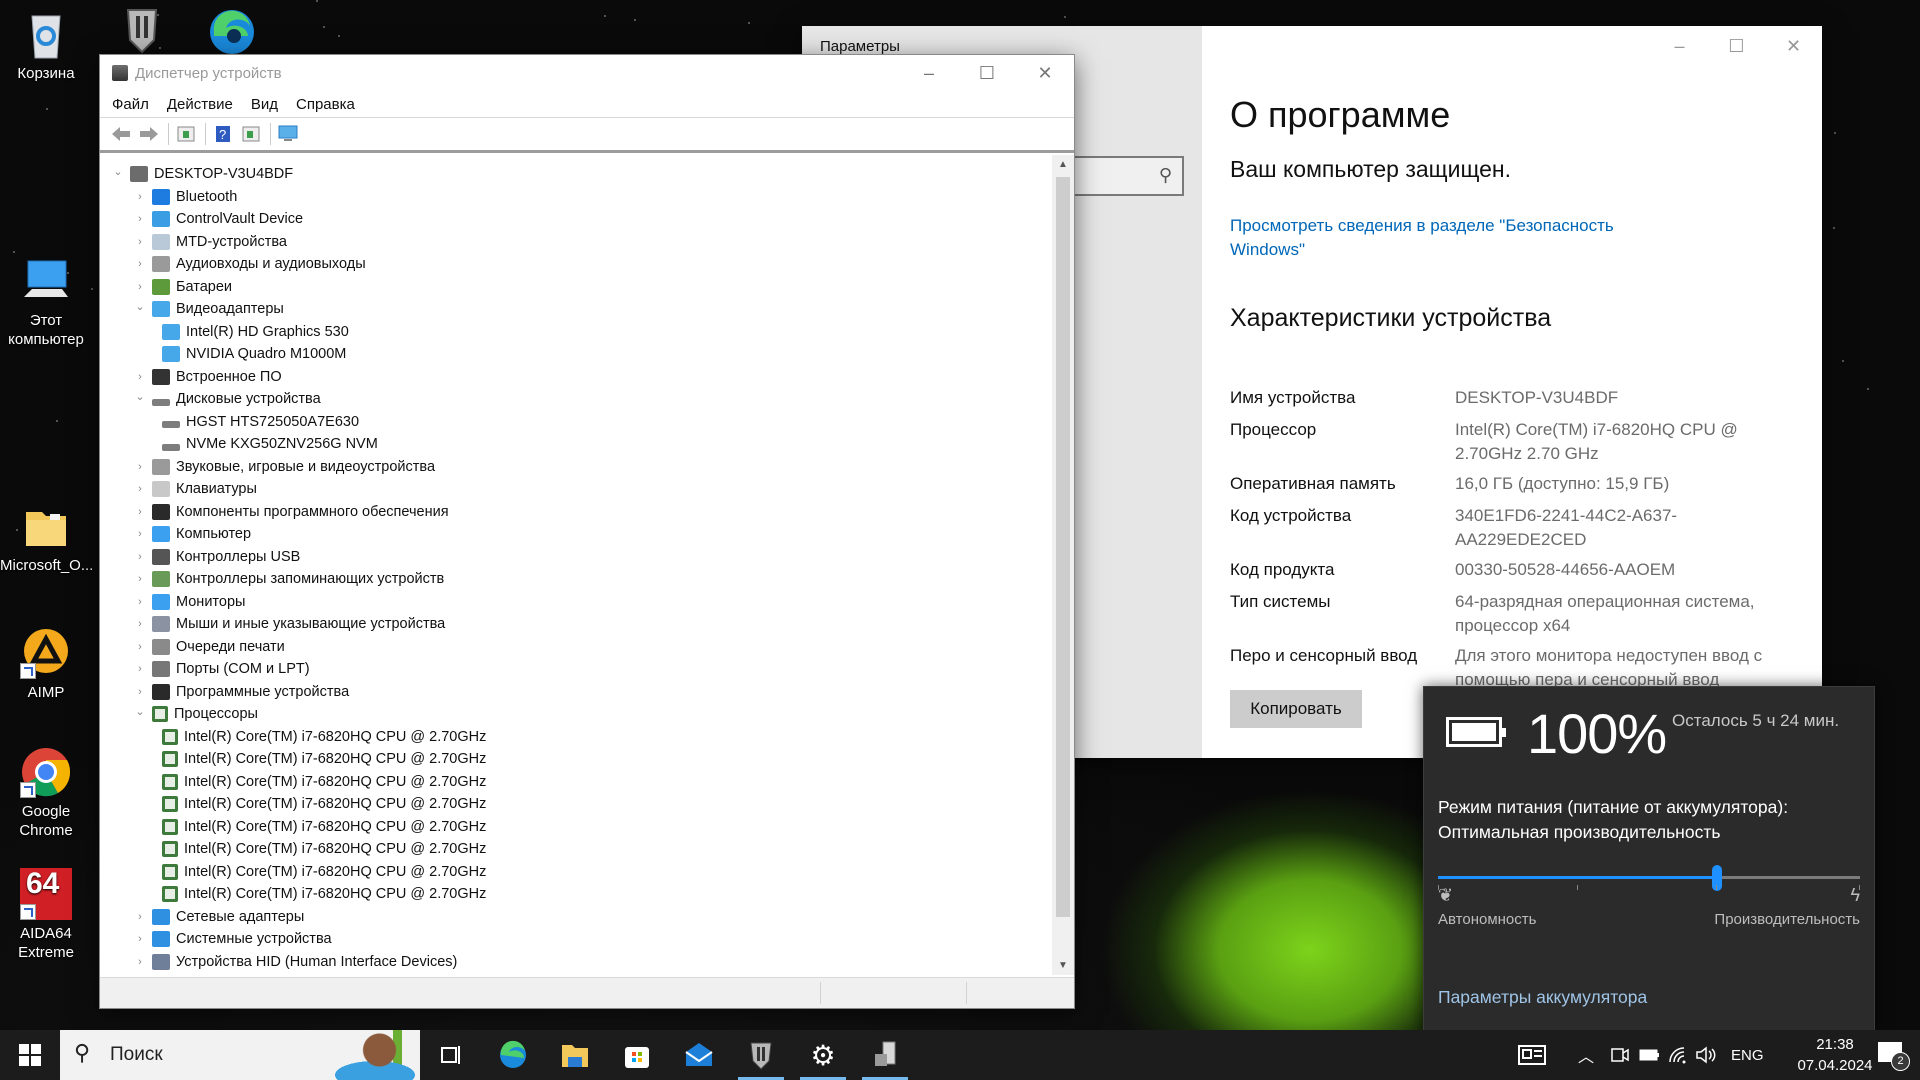  What do you see at coordinates (223, 134) in the screenshot?
I see `help-icon: ?` at bounding box center [223, 134].